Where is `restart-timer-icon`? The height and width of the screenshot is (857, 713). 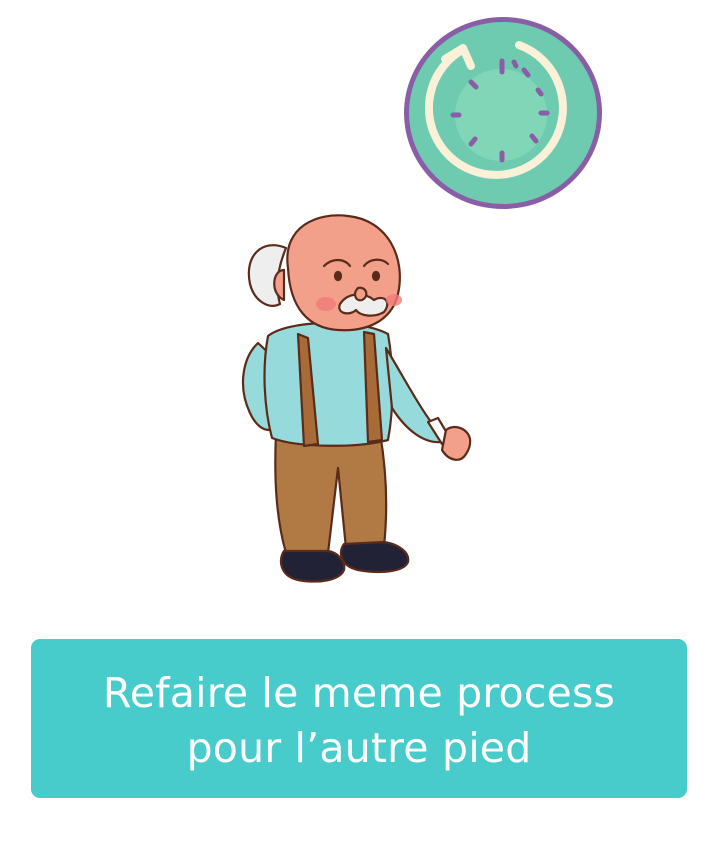
restart-timer-icon is located at coordinates (503, 113).